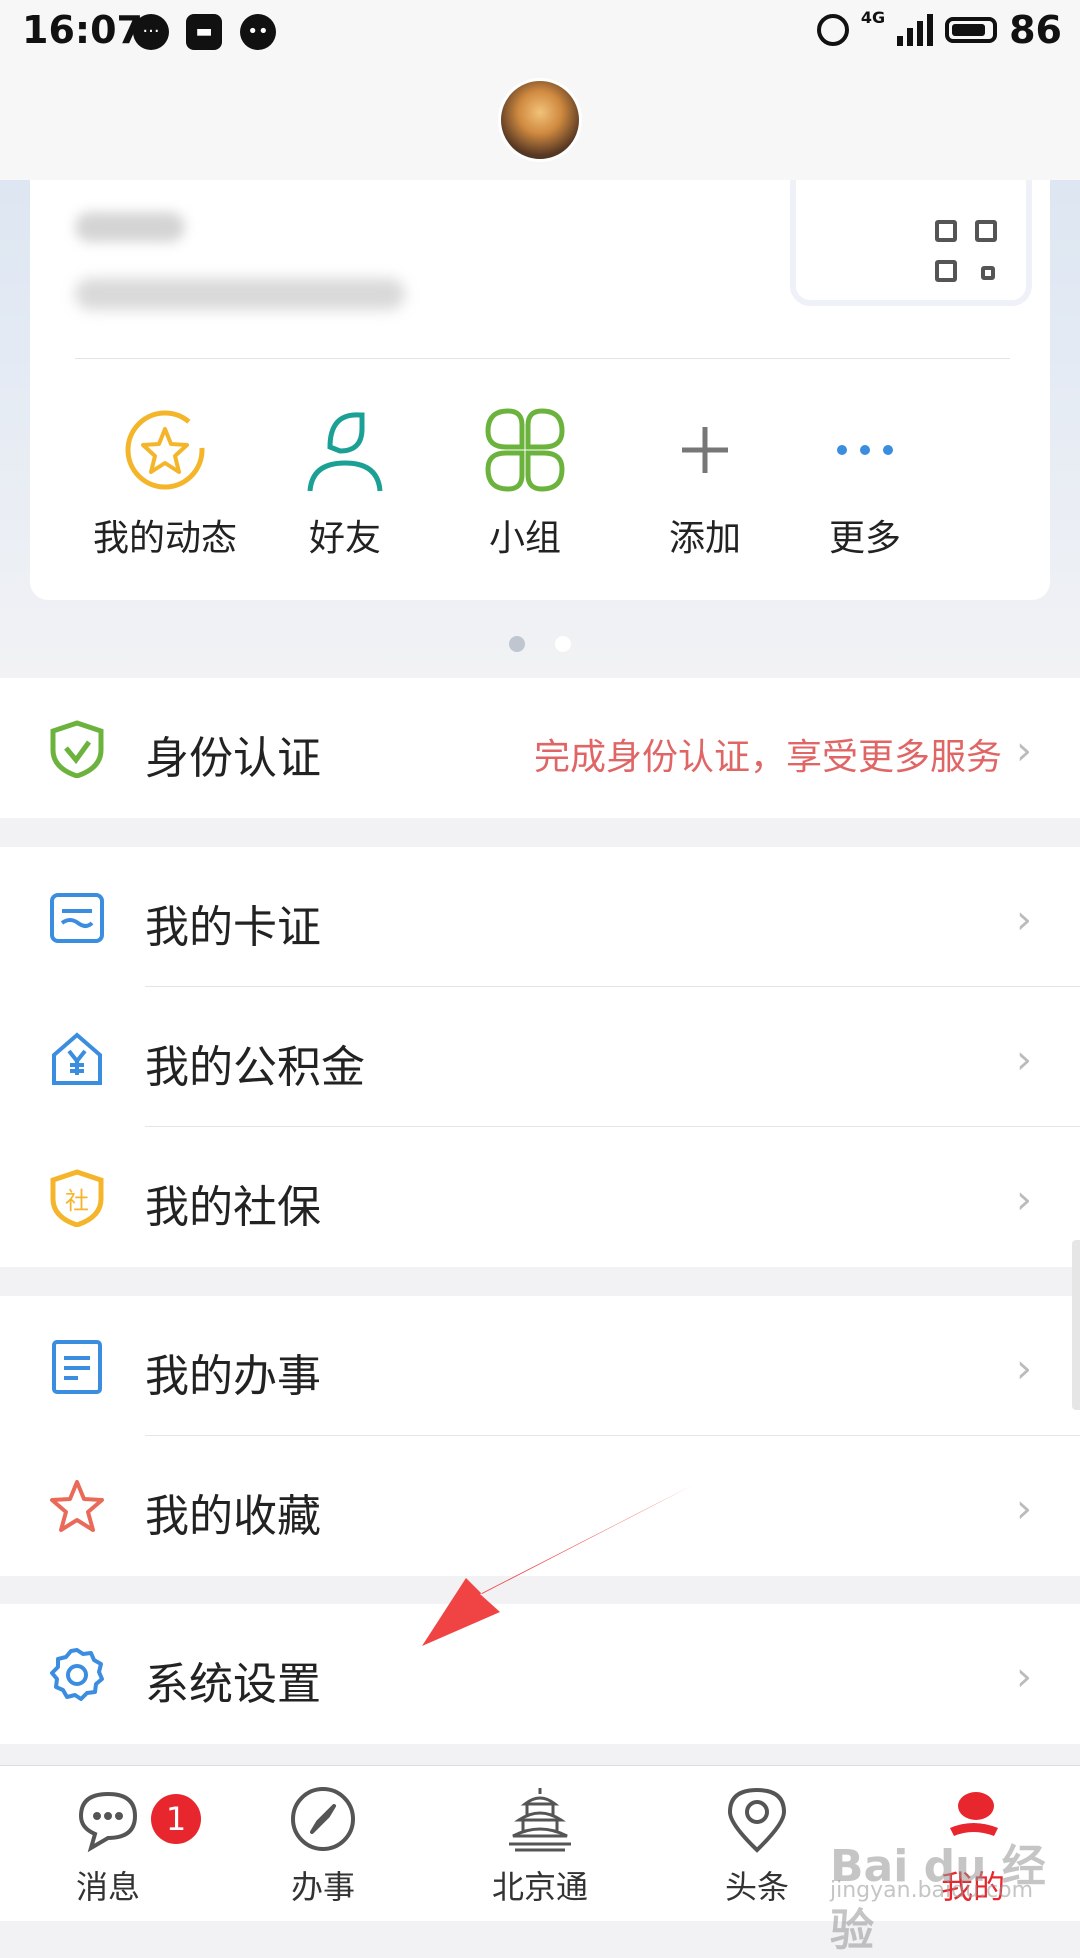  Describe the element at coordinates (542, 358) in the screenshot. I see `divider` at that location.